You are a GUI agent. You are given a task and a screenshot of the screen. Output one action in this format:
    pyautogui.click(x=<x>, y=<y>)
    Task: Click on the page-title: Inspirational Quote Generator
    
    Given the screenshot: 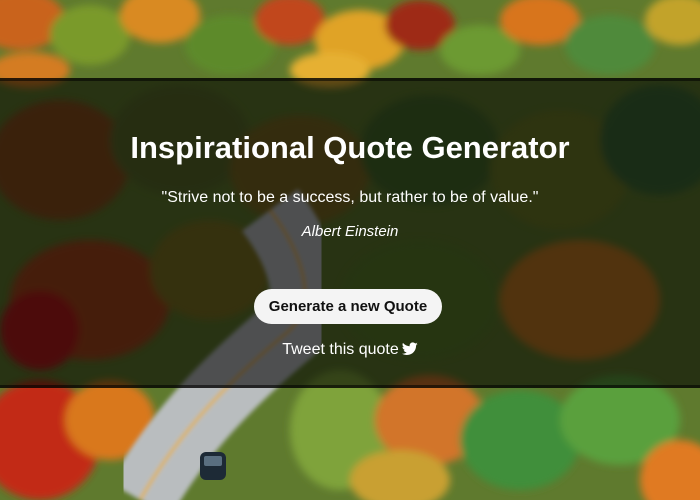 What is the action you would take?
    pyautogui.click(x=350, y=147)
    